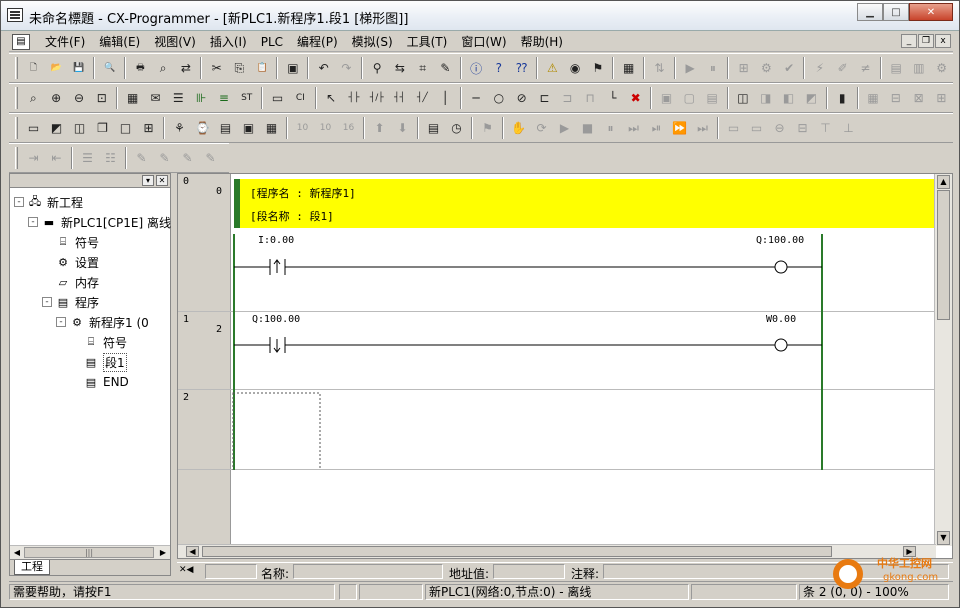 The width and height of the screenshot is (960, 608). What do you see at coordinates (779, 128) in the screenshot?
I see `bar3-icon: ⊖` at bounding box center [779, 128].